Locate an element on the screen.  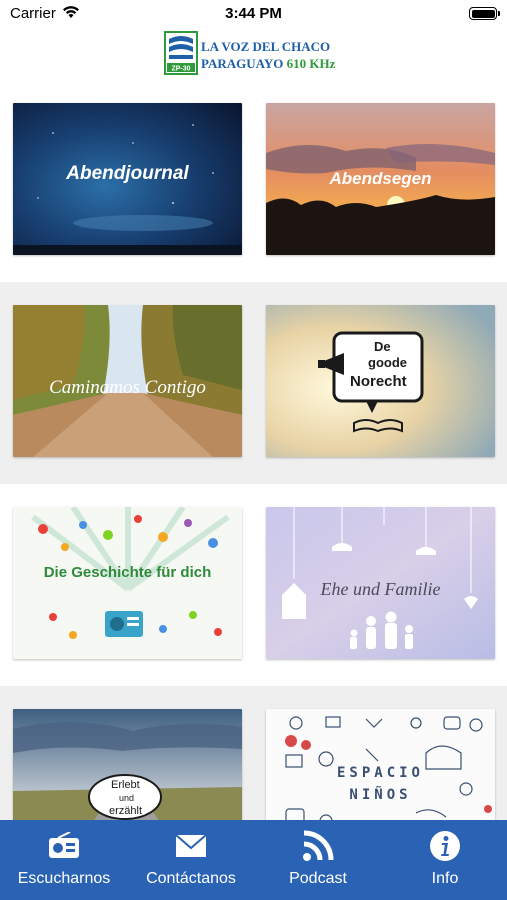
program-title-line2: und is located at coordinates (127, 798).